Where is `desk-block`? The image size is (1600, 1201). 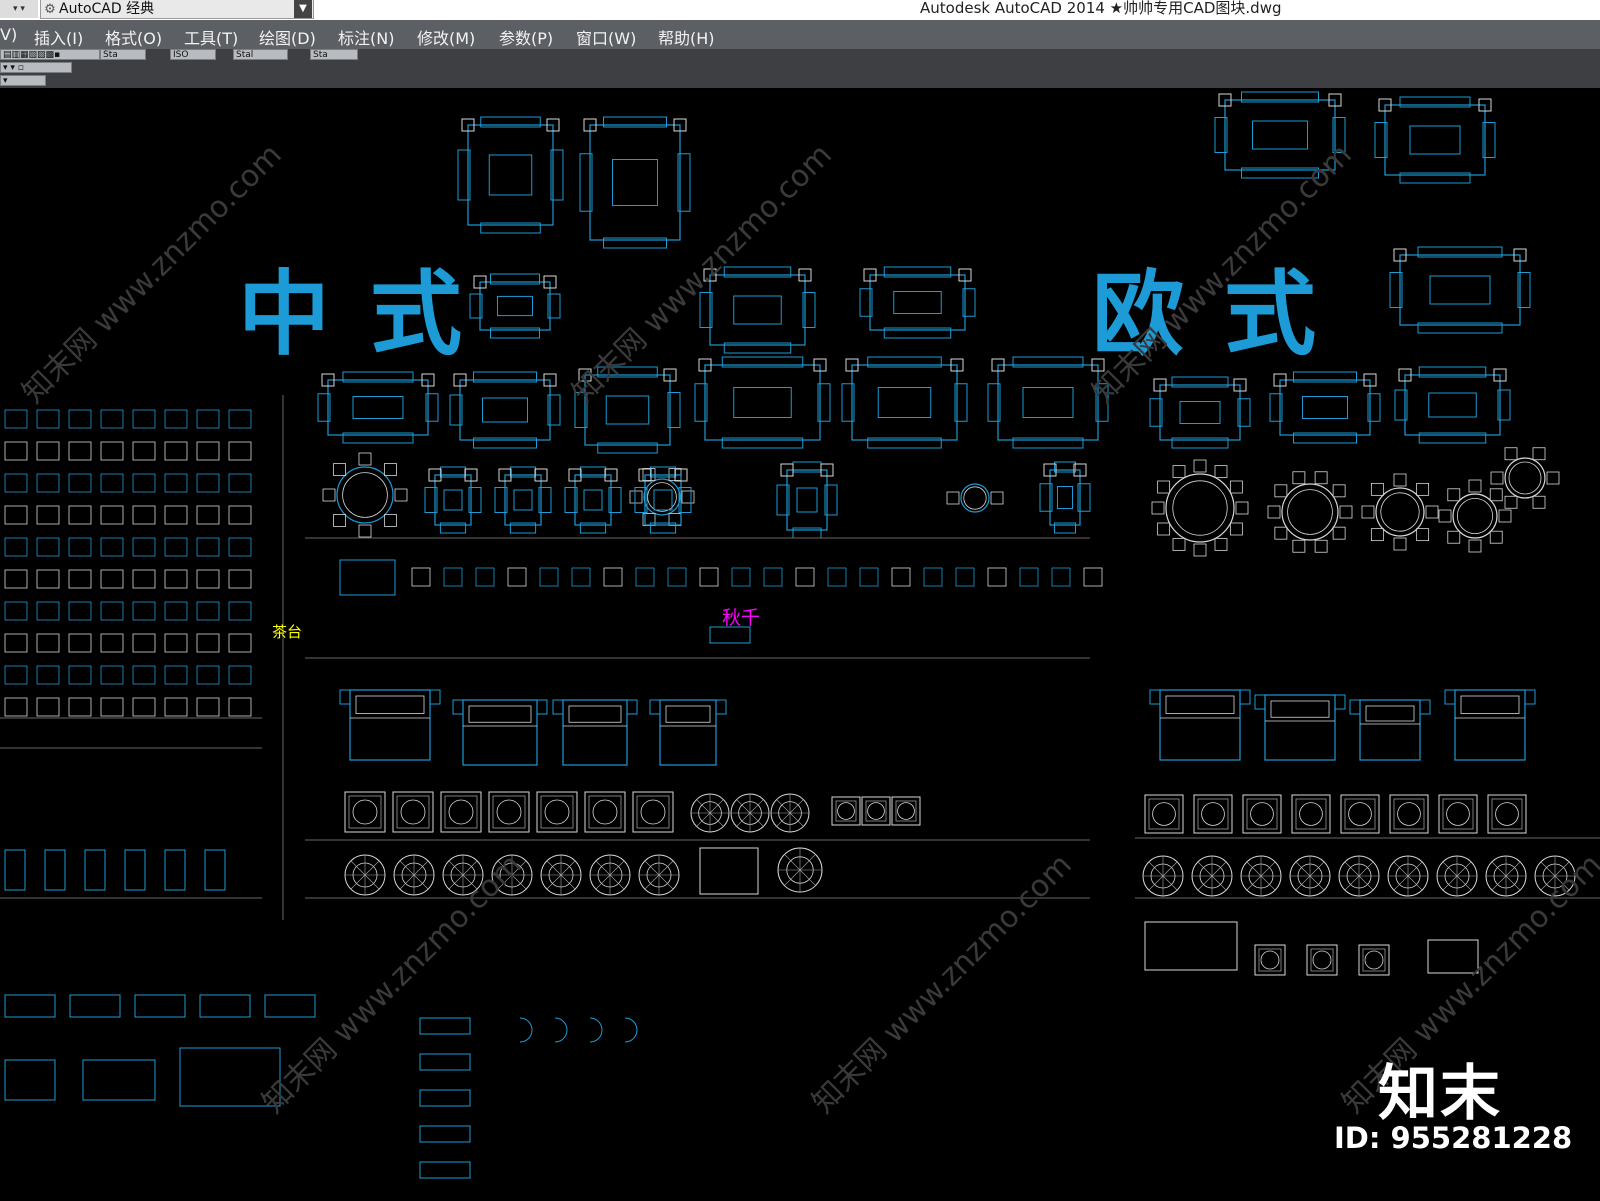 desk-block is located at coordinates (30, 1006).